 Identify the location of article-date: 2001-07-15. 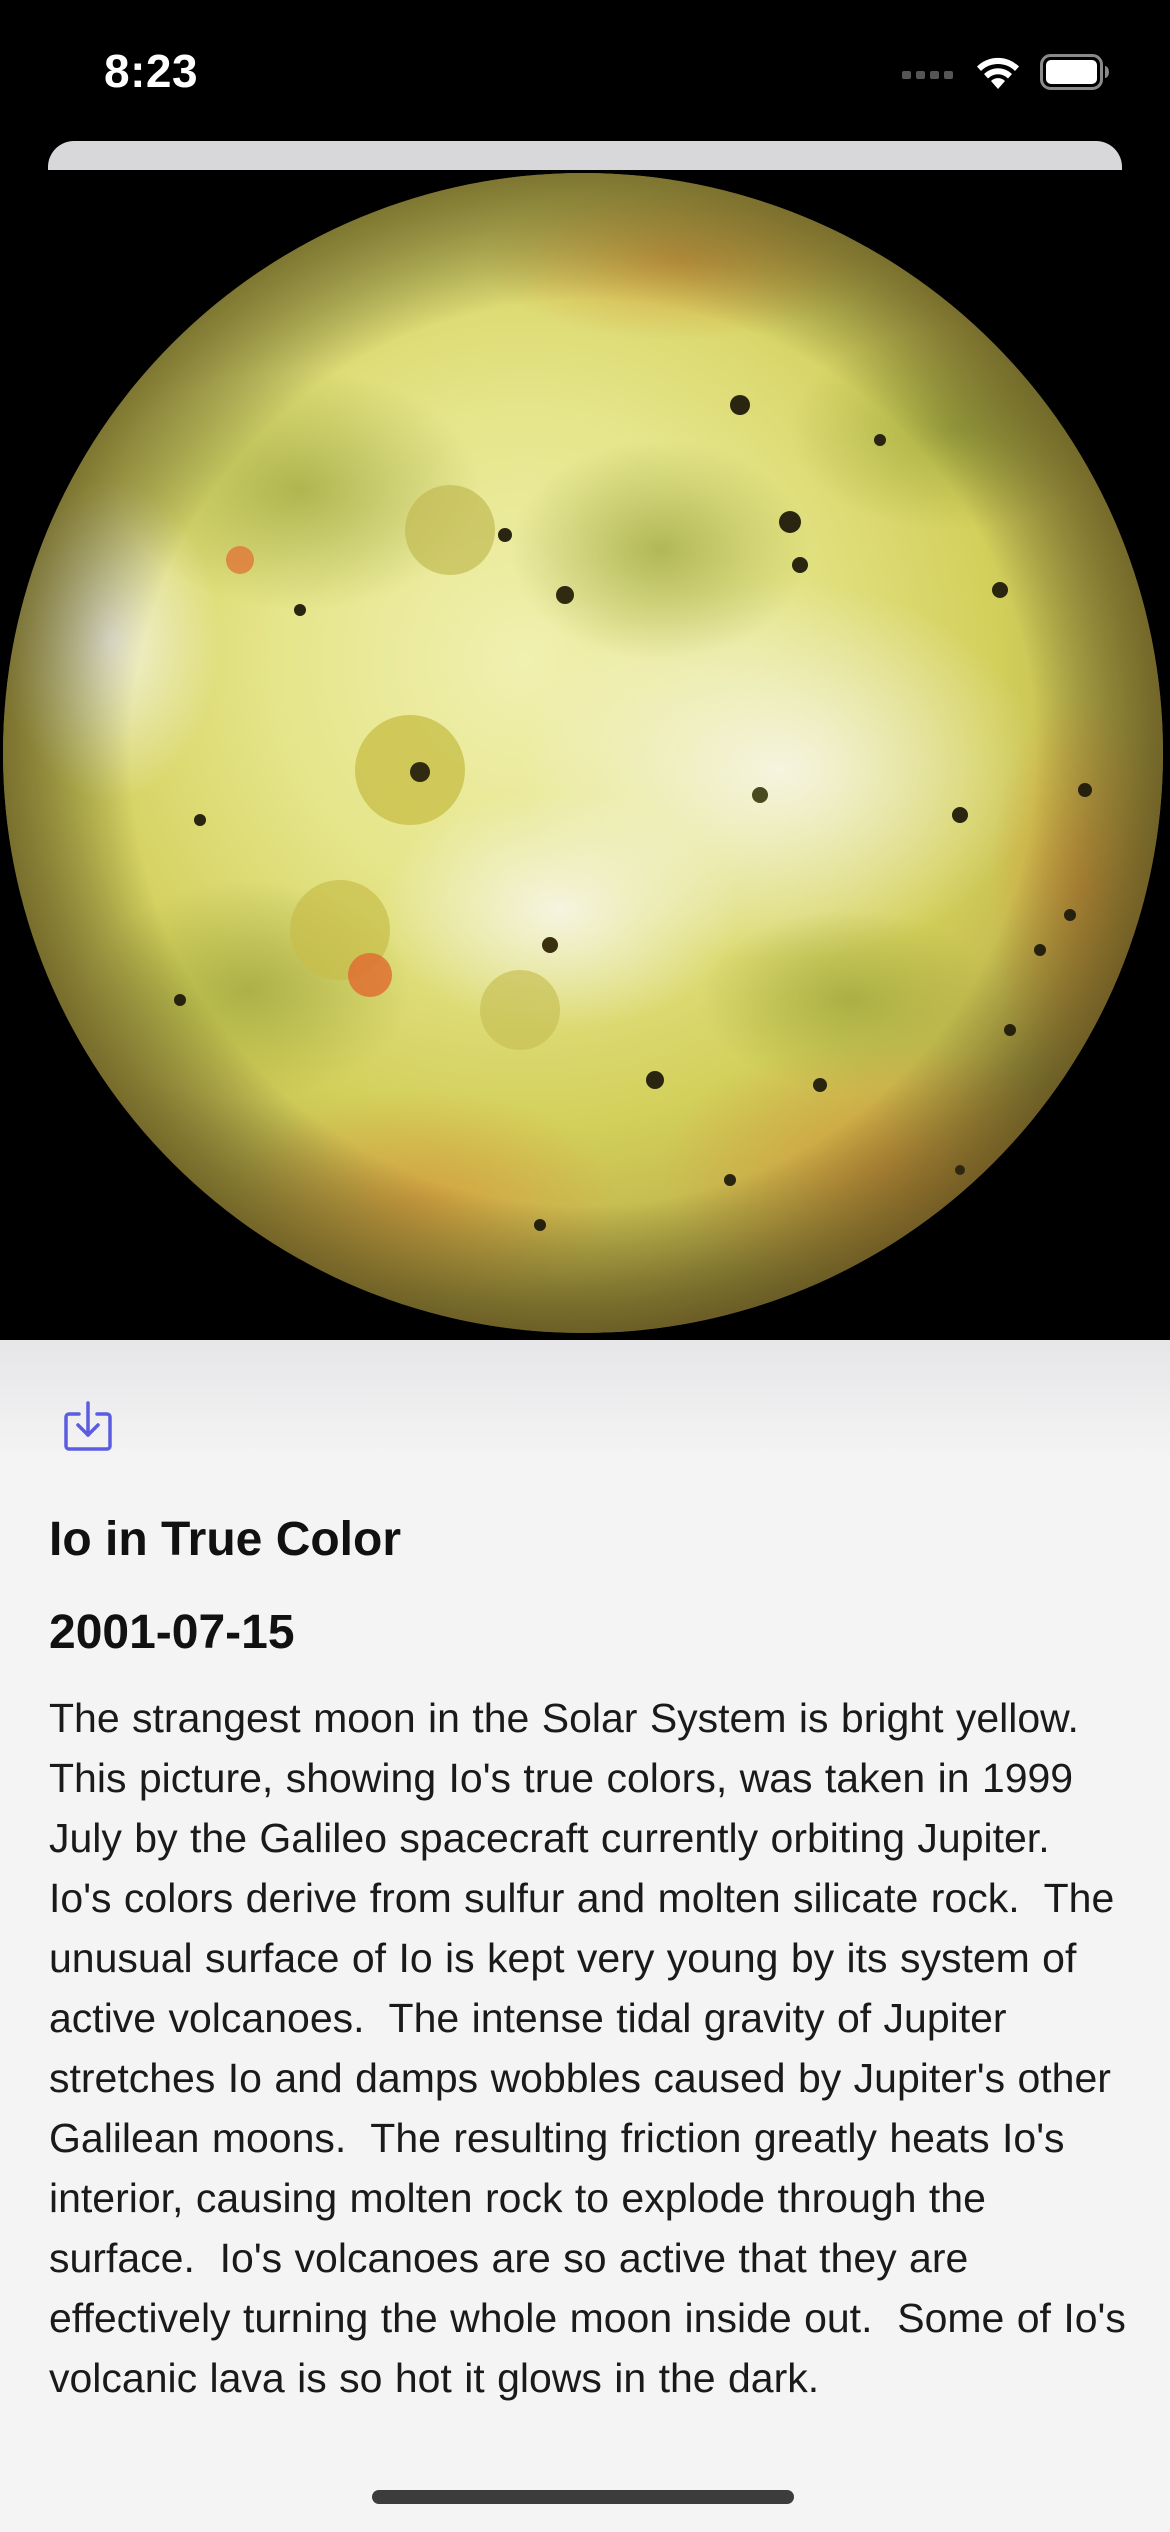
(172, 1632).